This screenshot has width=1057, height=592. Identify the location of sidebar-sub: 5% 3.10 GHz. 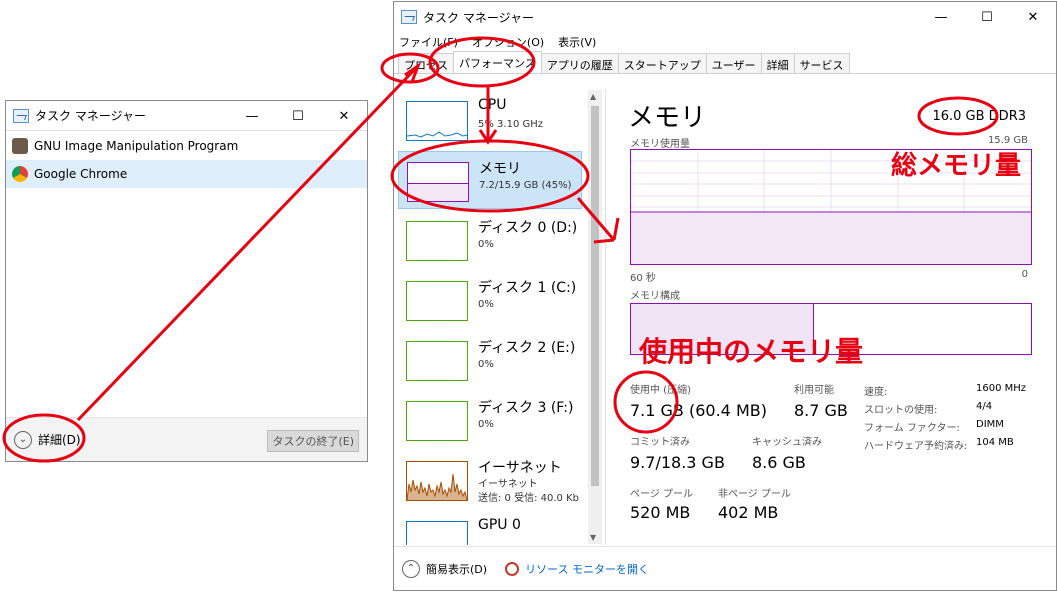
(511, 124).